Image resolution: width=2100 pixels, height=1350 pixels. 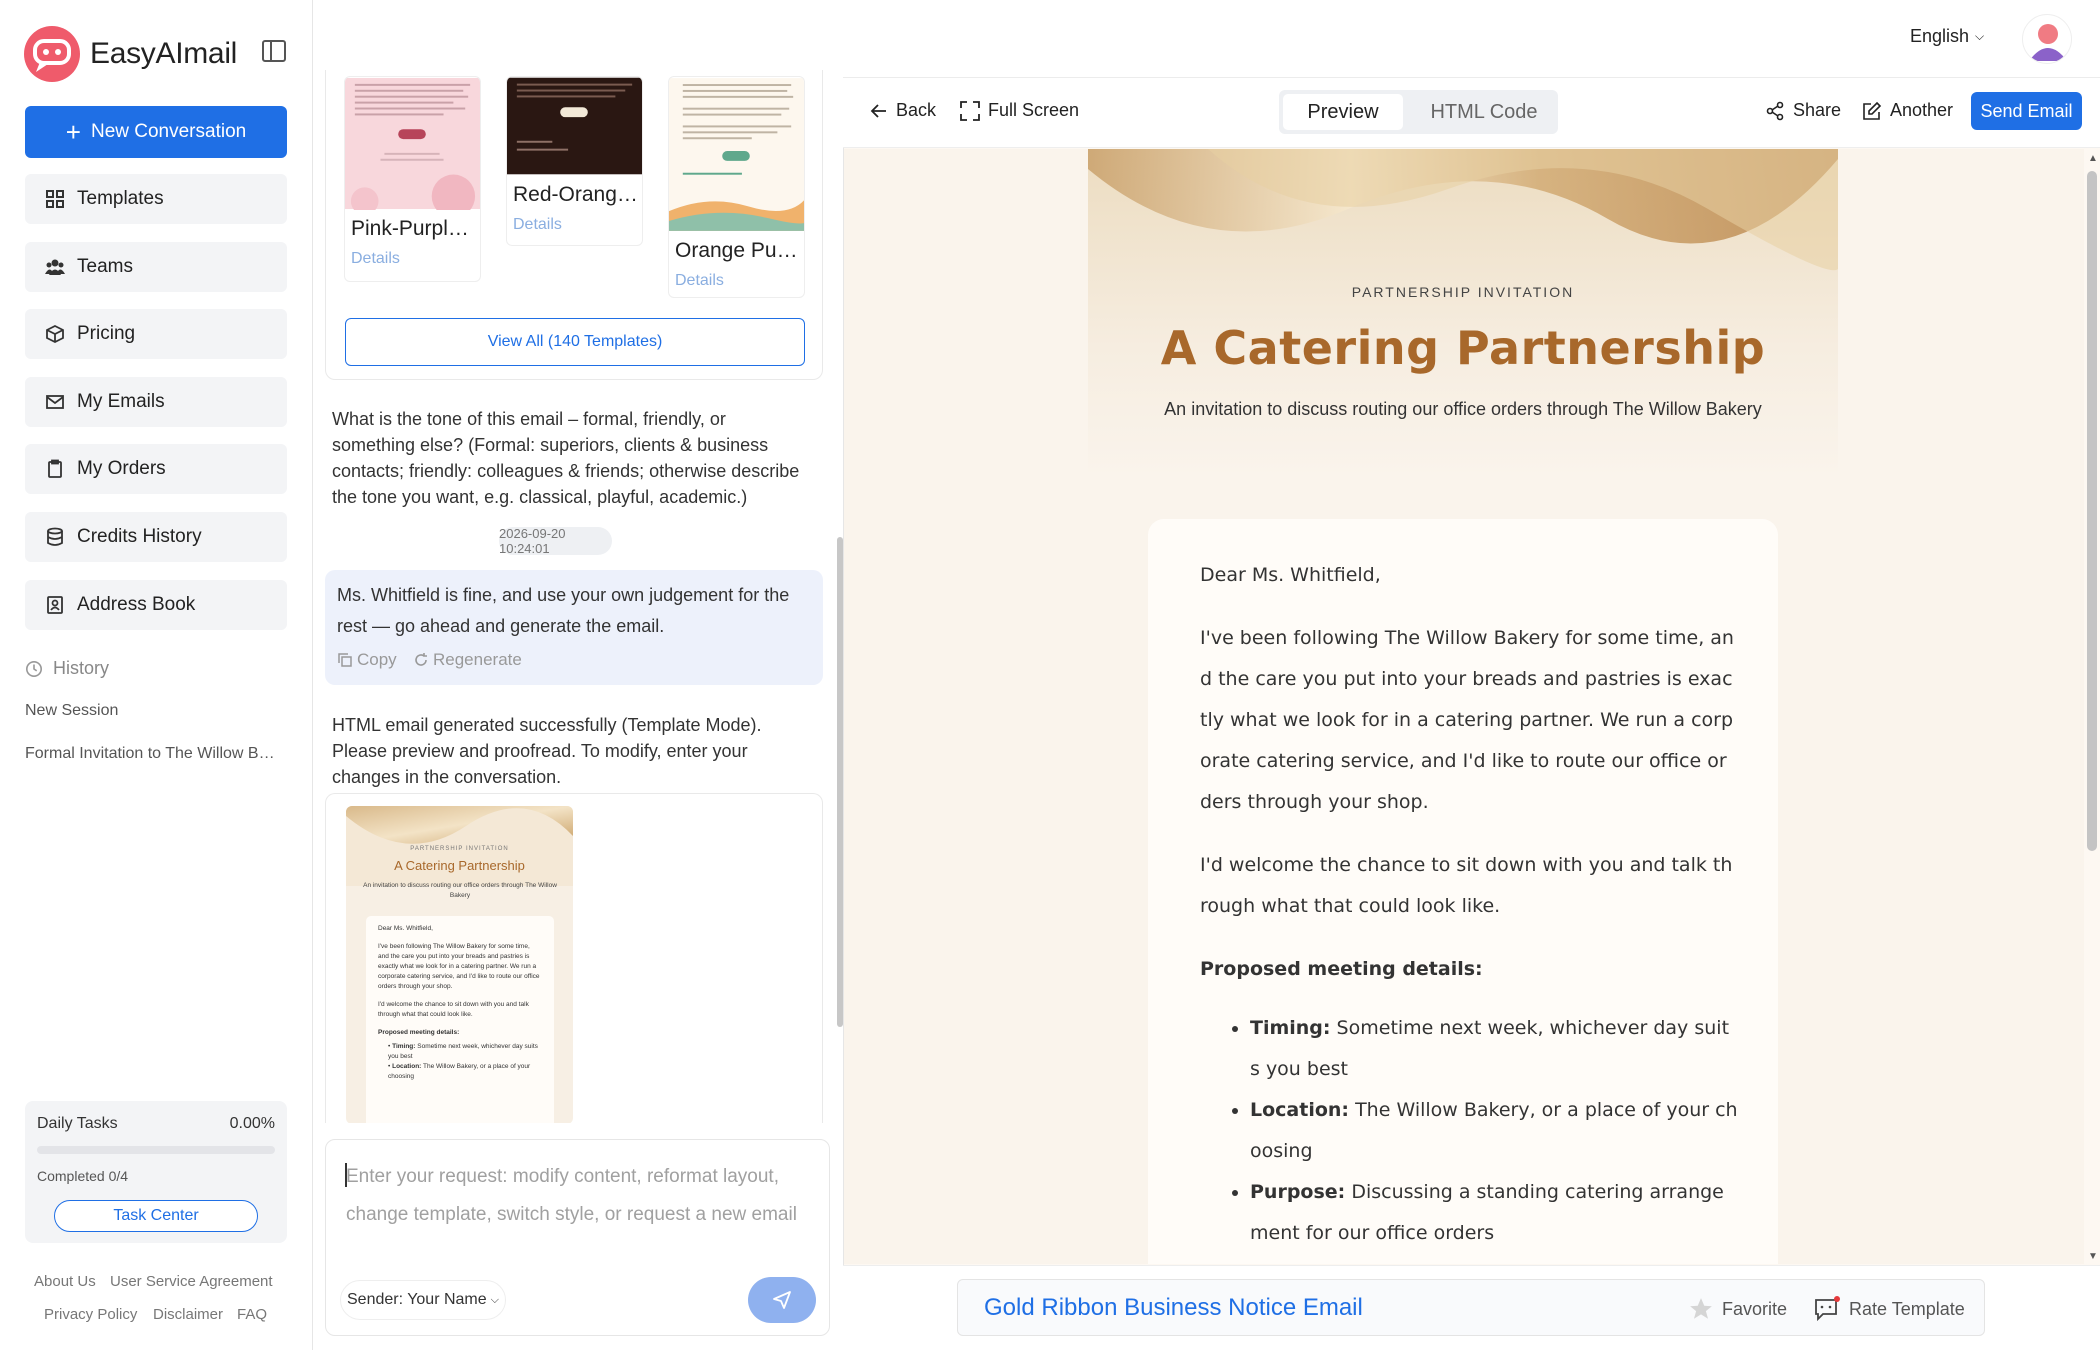 What do you see at coordinates (2048, 42) in the screenshot?
I see `avatar-icon` at bounding box center [2048, 42].